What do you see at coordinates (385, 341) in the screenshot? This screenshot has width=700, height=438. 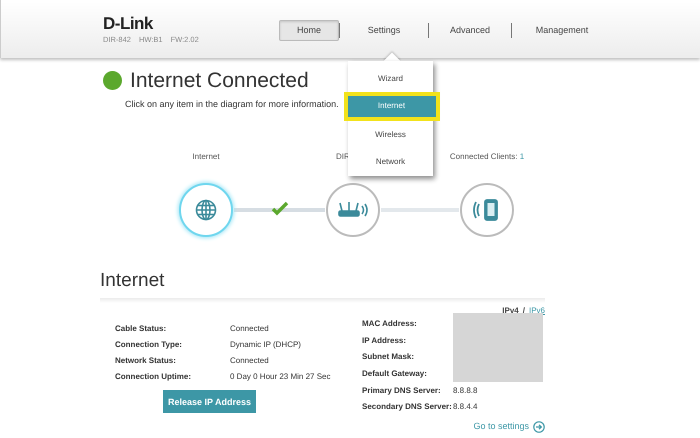 I see `field-label: IP Address:` at bounding box center [385, 341].